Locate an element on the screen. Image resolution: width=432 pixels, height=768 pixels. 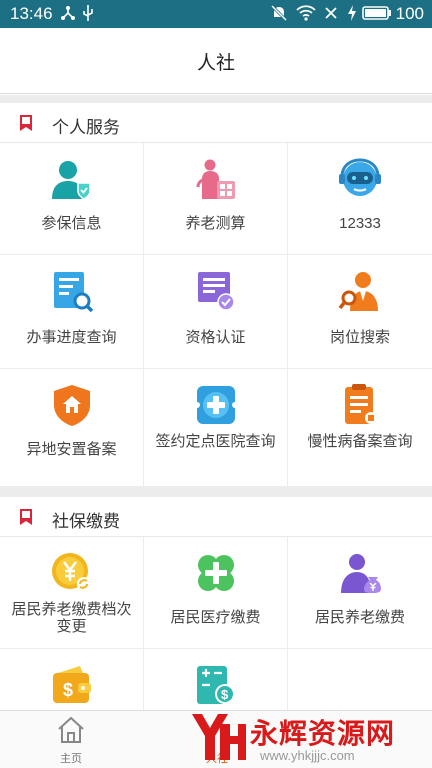
wallet-icon: $ is located at coordinates (72, 684).